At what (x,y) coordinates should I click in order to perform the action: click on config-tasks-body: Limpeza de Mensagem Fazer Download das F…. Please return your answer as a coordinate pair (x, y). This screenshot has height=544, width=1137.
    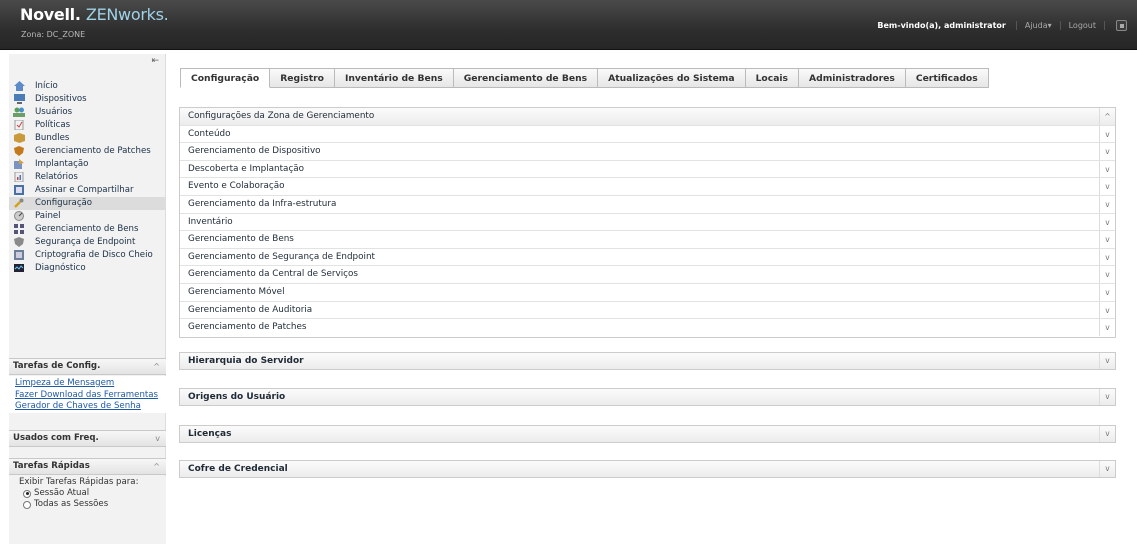
    Looking at the image, I should click on (87, 394).